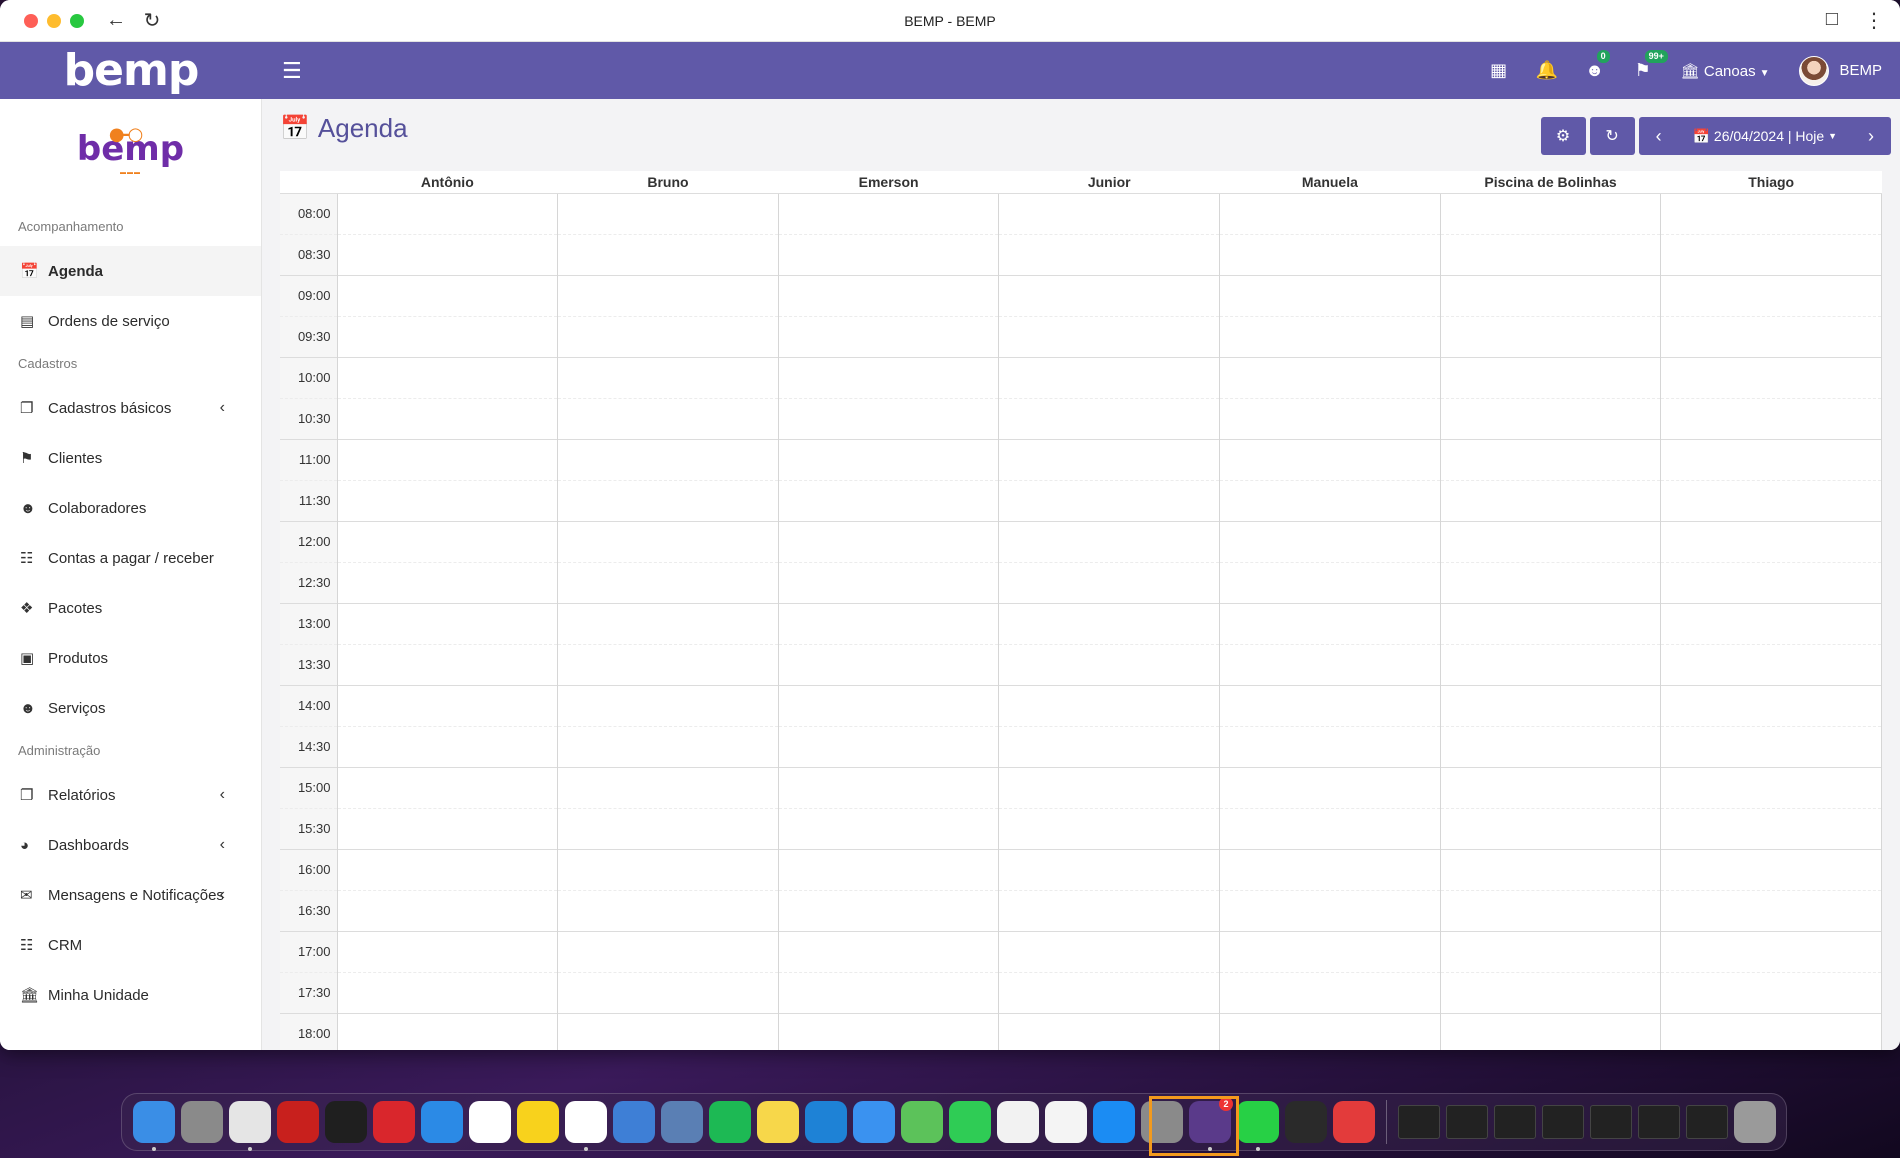 Image resolution: width=1900 pixels, height=1158 pixels. What do you see at coordinates (730, 1122) in the screenshot?
I see `spotify-icon` at bounding box center [730, 1122].